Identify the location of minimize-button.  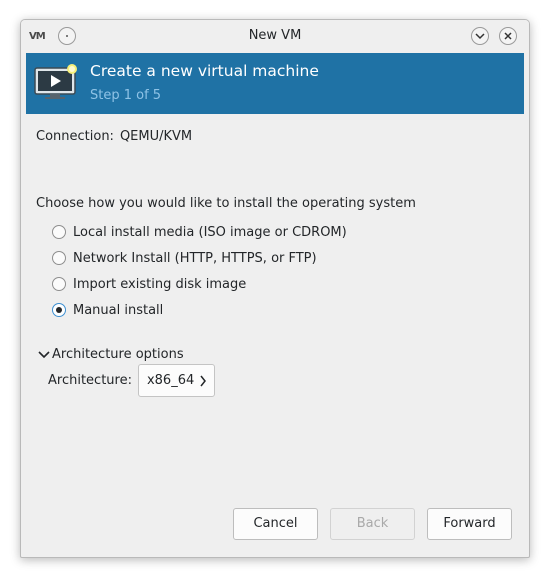
(480, 36).